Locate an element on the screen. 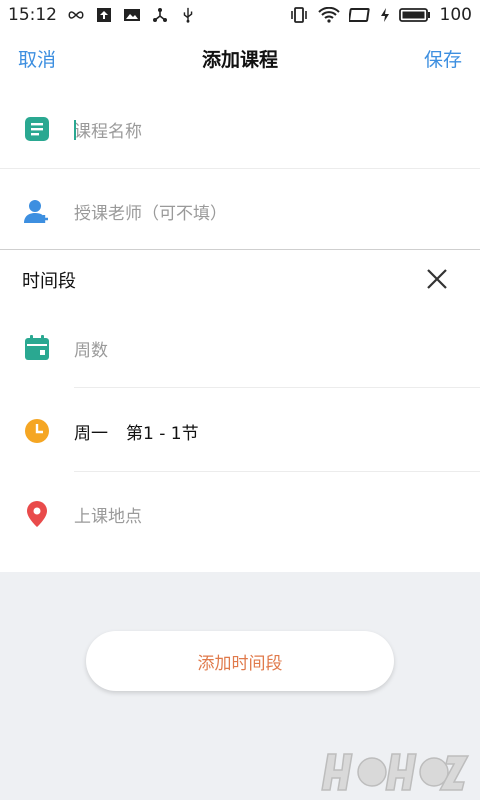 This screenshot has height=800, width=480. section-divider is located at coordinates (240, 249).